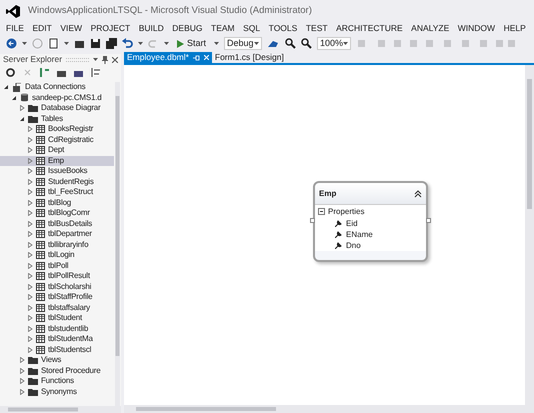  What do you see at coordinates (321, 211) in the screenshot?
I see `collapse-box-icon` at bounding box center [321, 211].